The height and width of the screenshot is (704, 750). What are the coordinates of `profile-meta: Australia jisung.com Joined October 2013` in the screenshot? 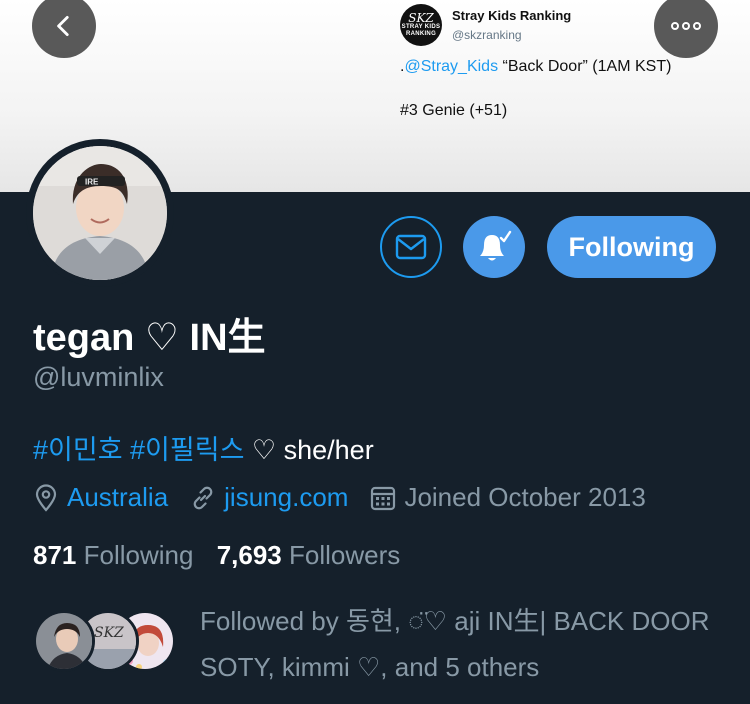 It's located at (350, 497).